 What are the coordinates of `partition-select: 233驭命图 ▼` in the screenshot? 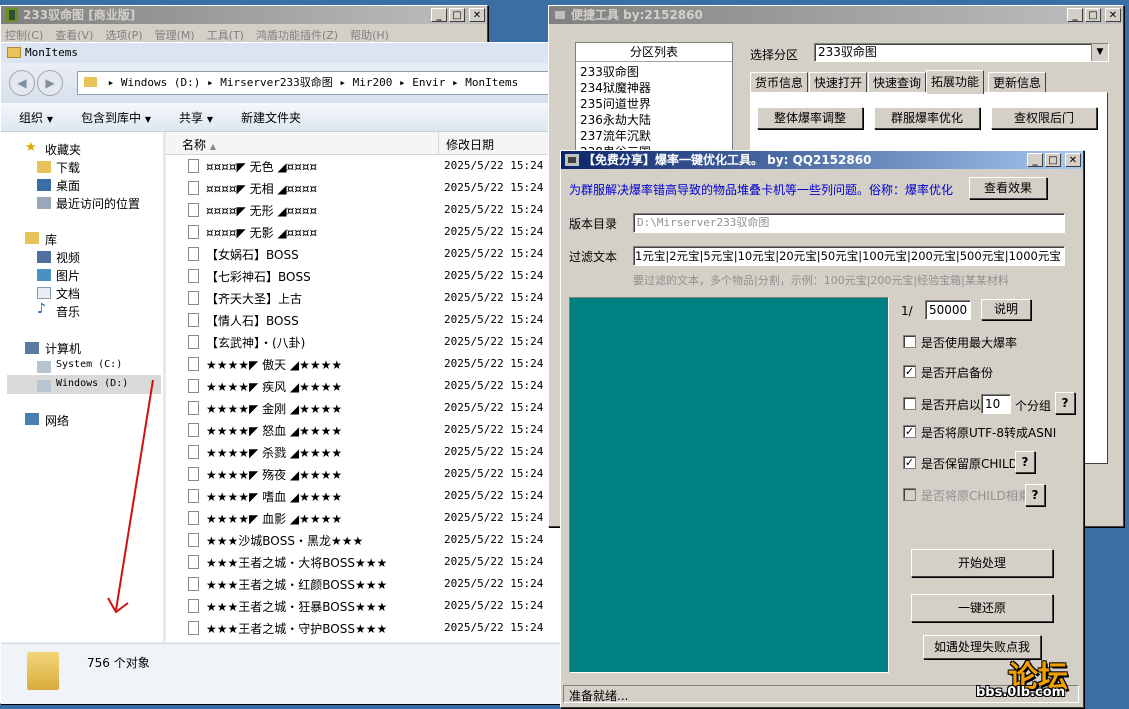 It's located at (961, 52).